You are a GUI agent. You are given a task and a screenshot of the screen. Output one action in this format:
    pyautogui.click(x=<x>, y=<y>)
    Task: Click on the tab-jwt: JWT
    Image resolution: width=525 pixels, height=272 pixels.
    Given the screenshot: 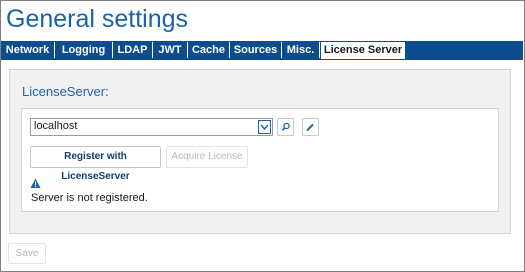 What is the action you would take?
    pyautogui.click(x=170, y=50)
    